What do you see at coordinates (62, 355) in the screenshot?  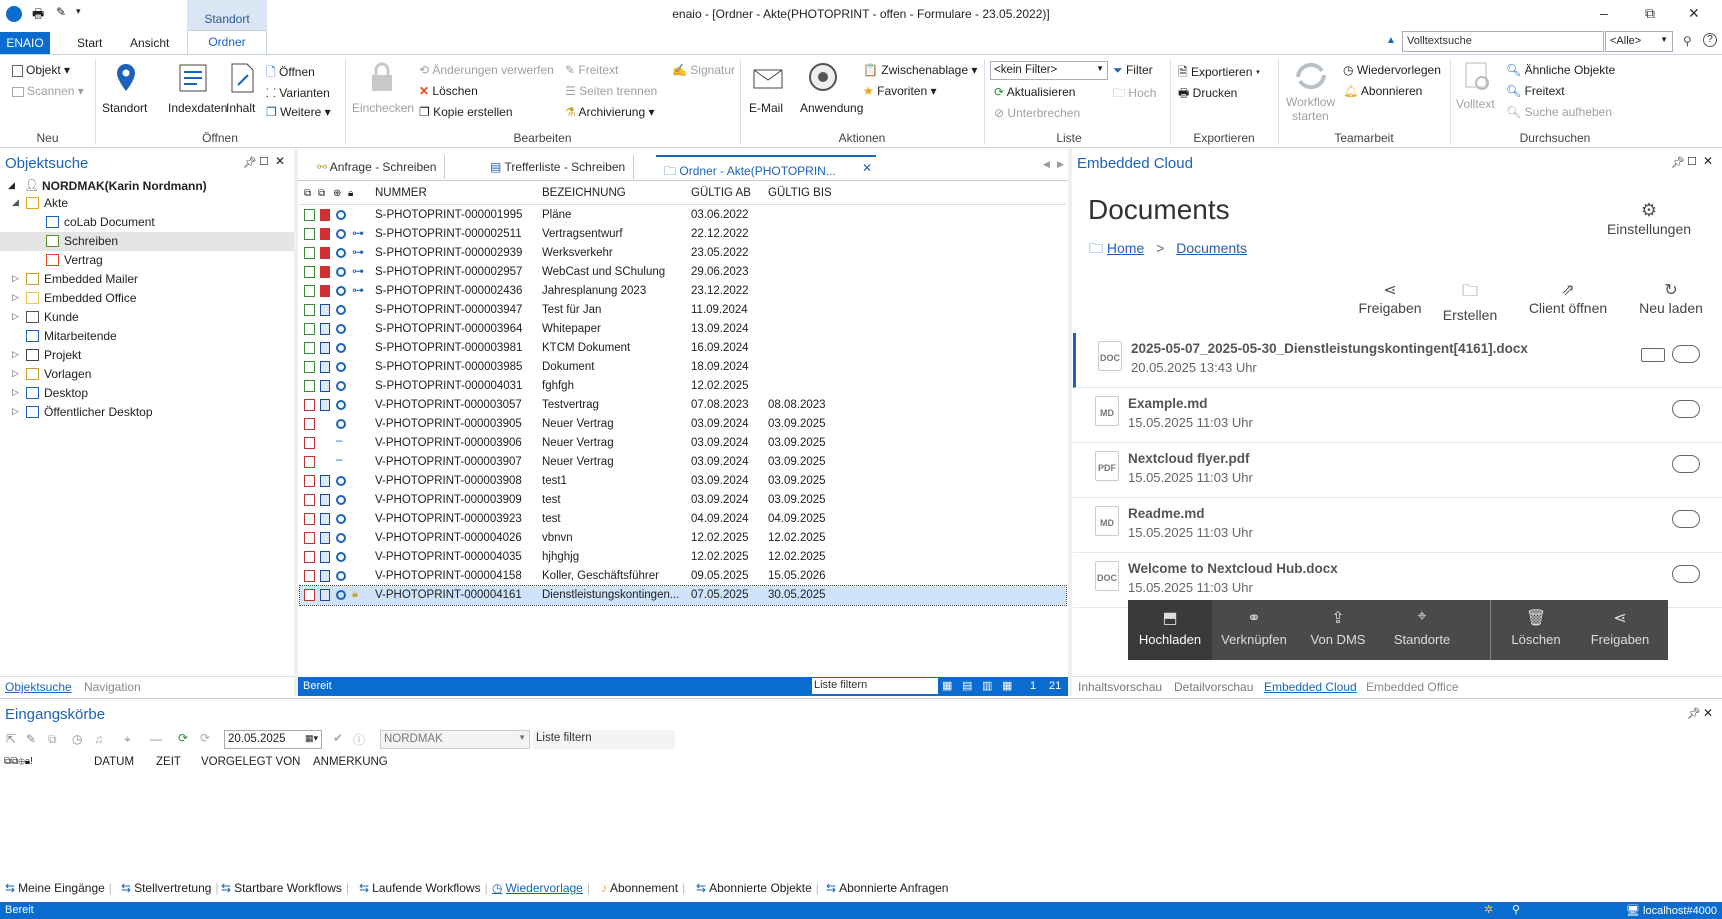 I see `tree-item-projekt: Projekt` at bounding box center [62, 355].